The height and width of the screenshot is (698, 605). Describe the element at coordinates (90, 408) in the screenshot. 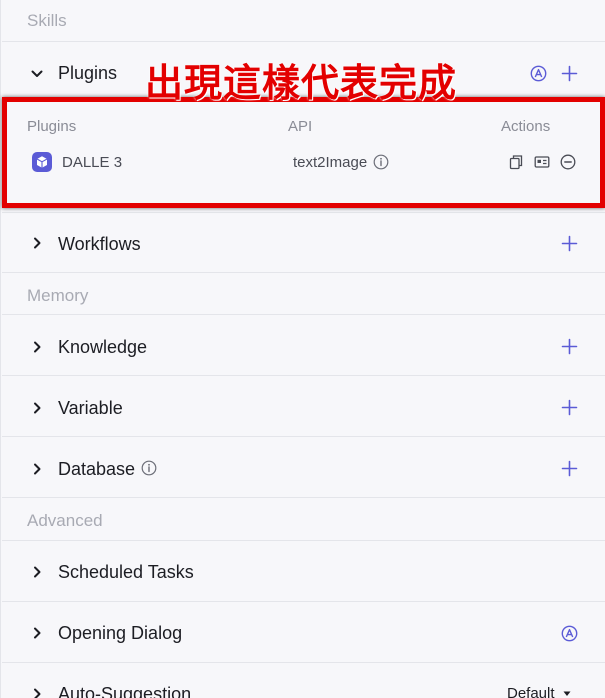

I see `row-title-variable: Variable` at that location.